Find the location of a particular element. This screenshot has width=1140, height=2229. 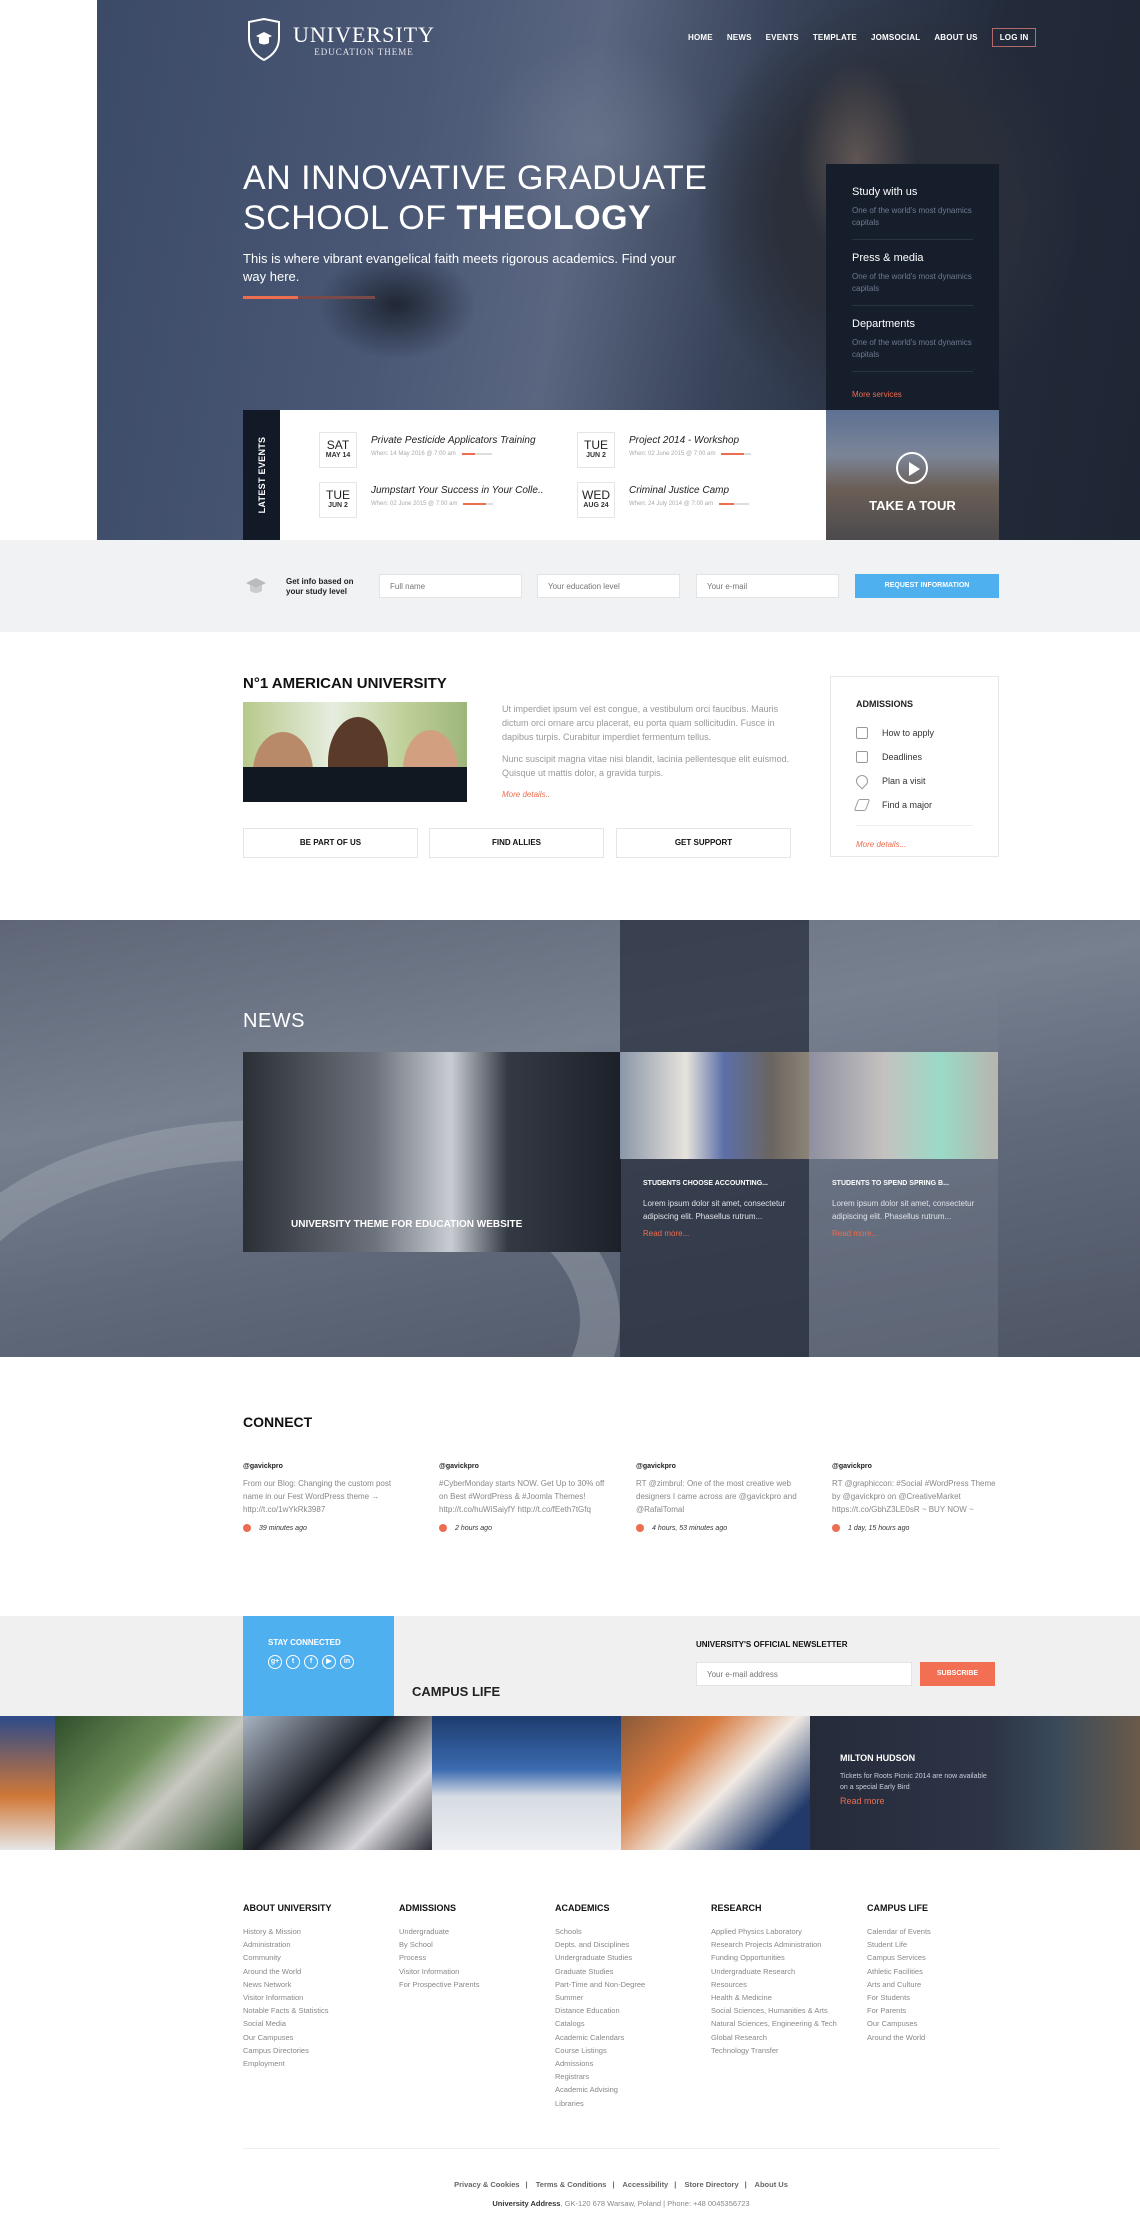

footer-link: Academic Calendars is located at coordinates (630, 2037).